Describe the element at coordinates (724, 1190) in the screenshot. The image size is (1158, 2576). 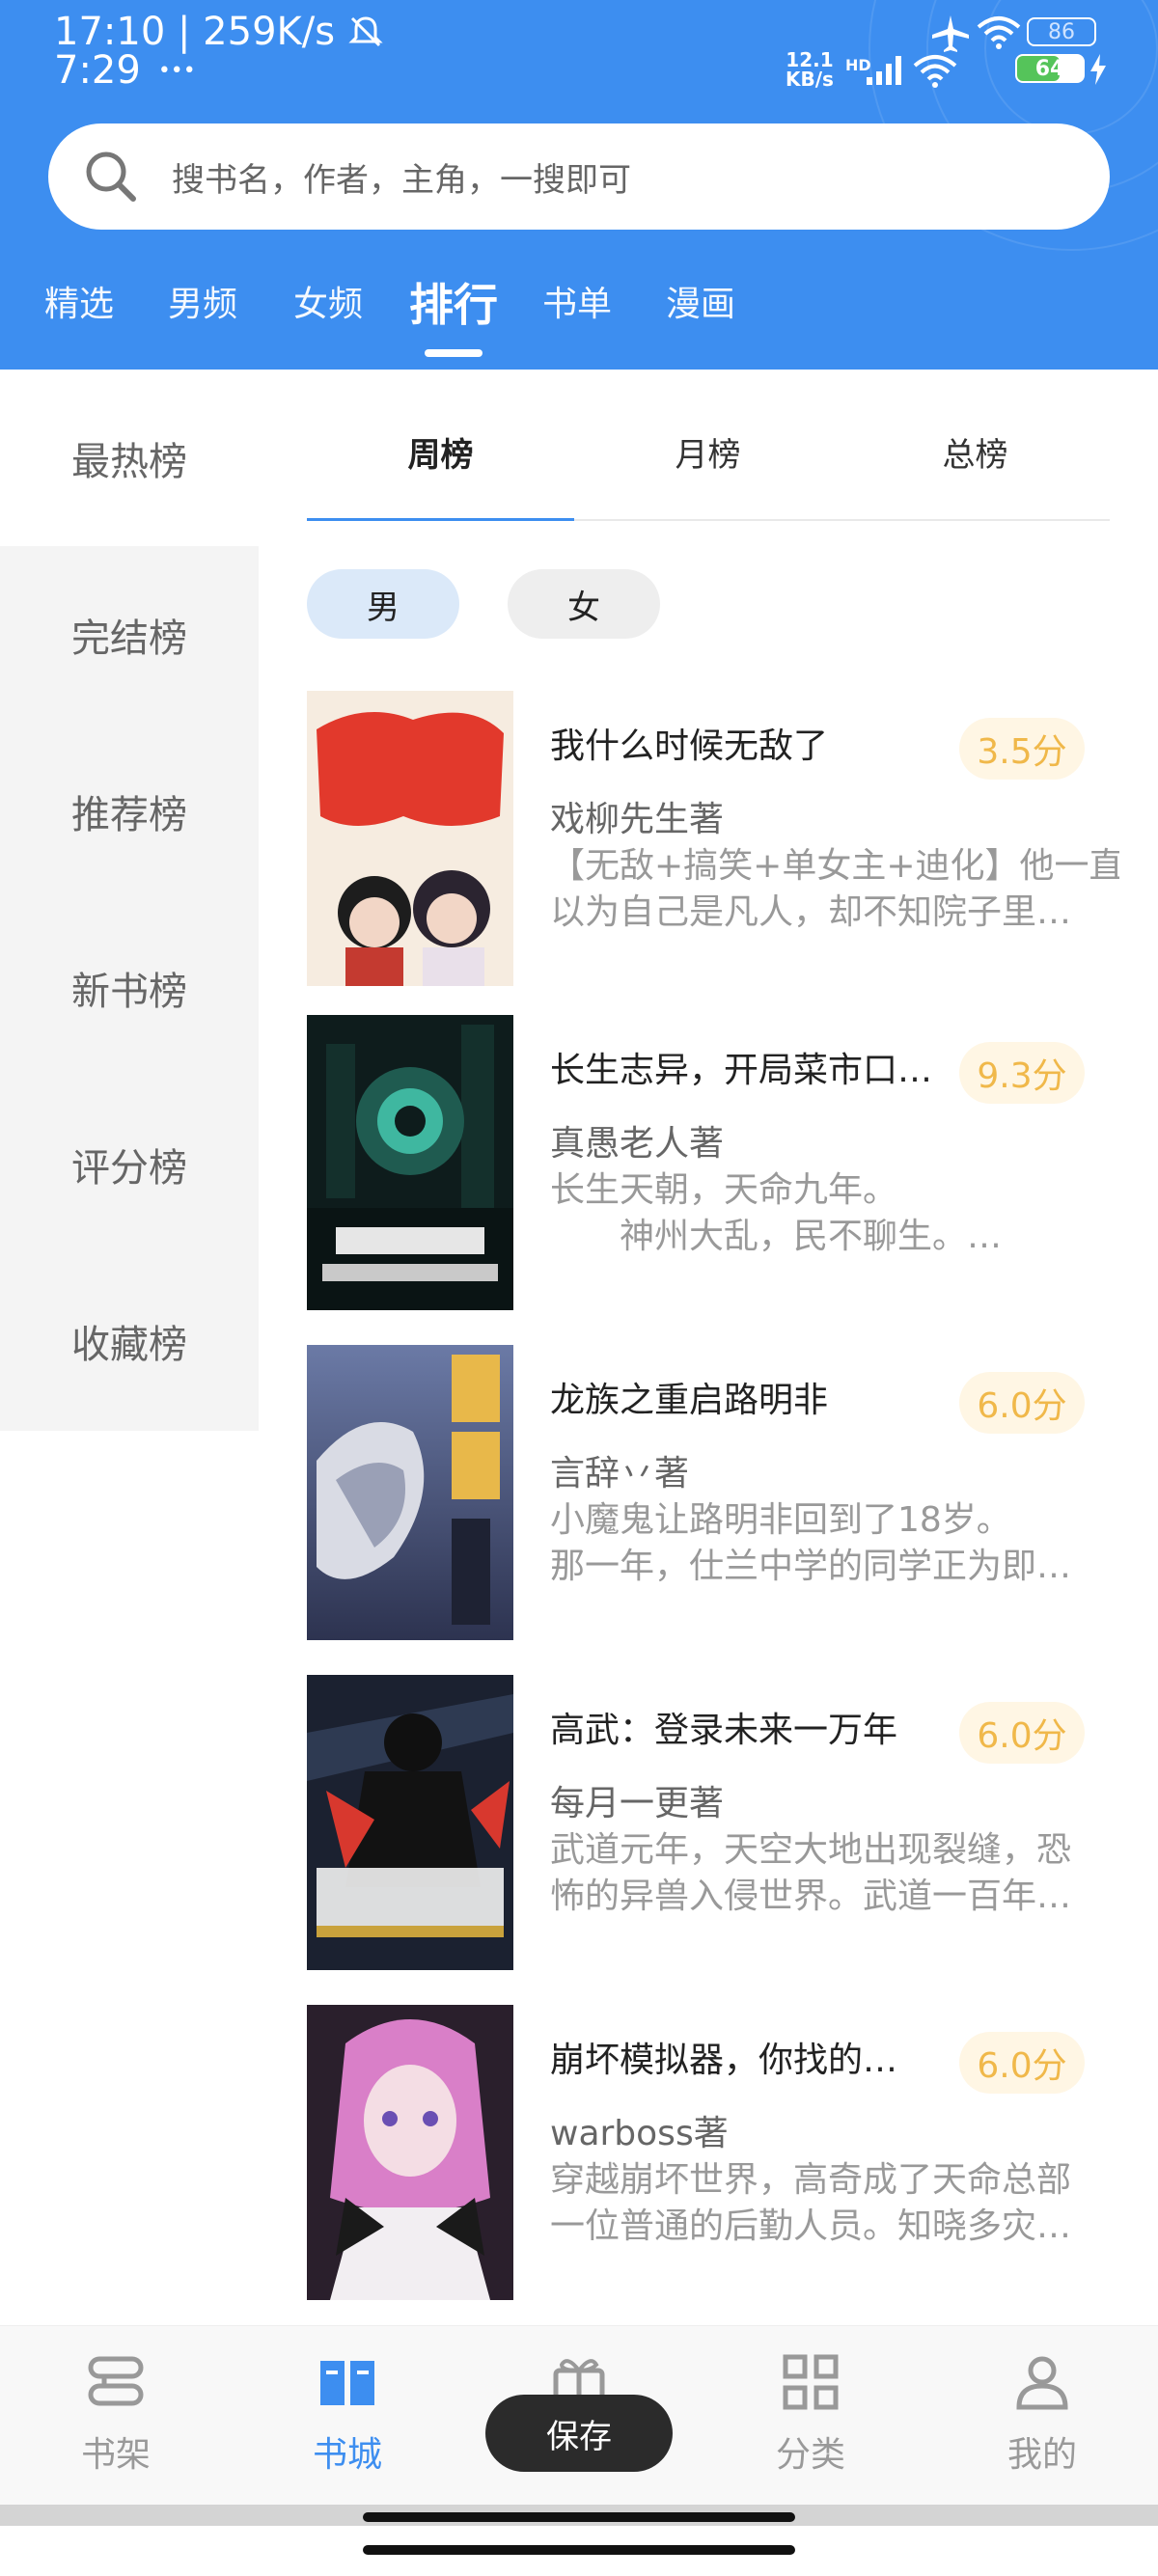
I see `book-description-line: 长生天朝，天命九年。` at that location.